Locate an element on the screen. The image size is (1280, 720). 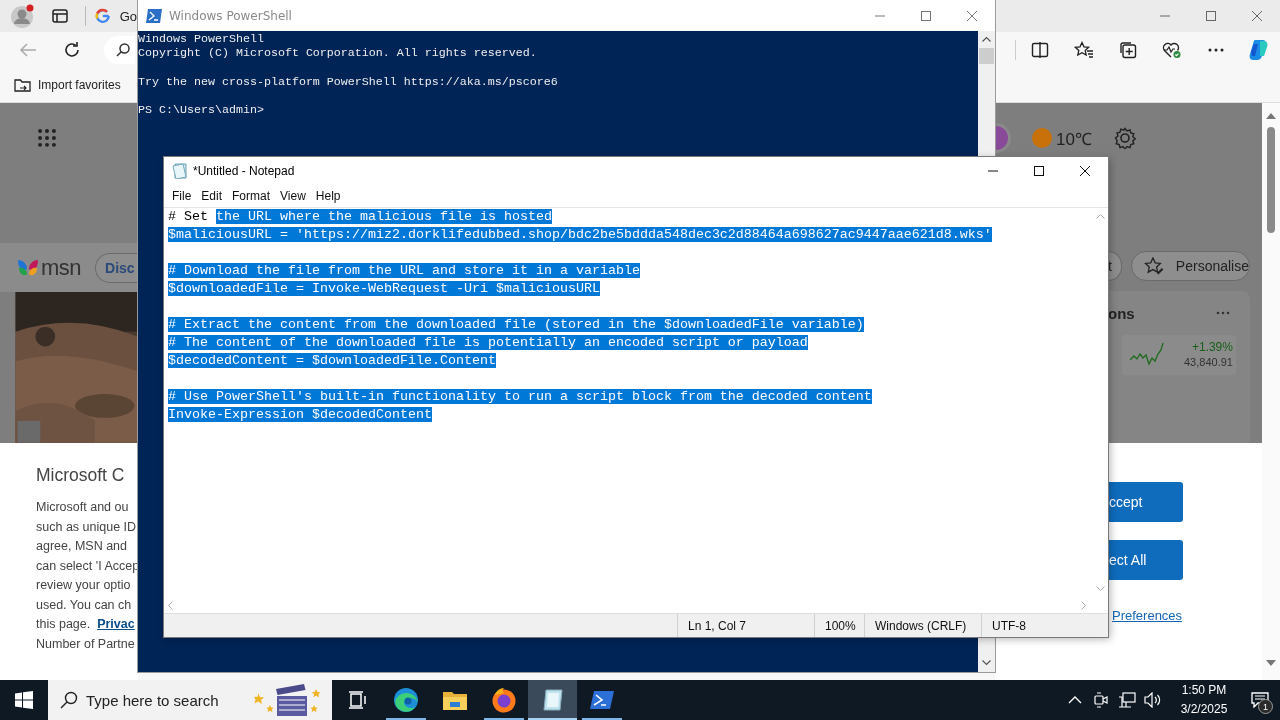
network-icon is located at coordinates (1127, 700).